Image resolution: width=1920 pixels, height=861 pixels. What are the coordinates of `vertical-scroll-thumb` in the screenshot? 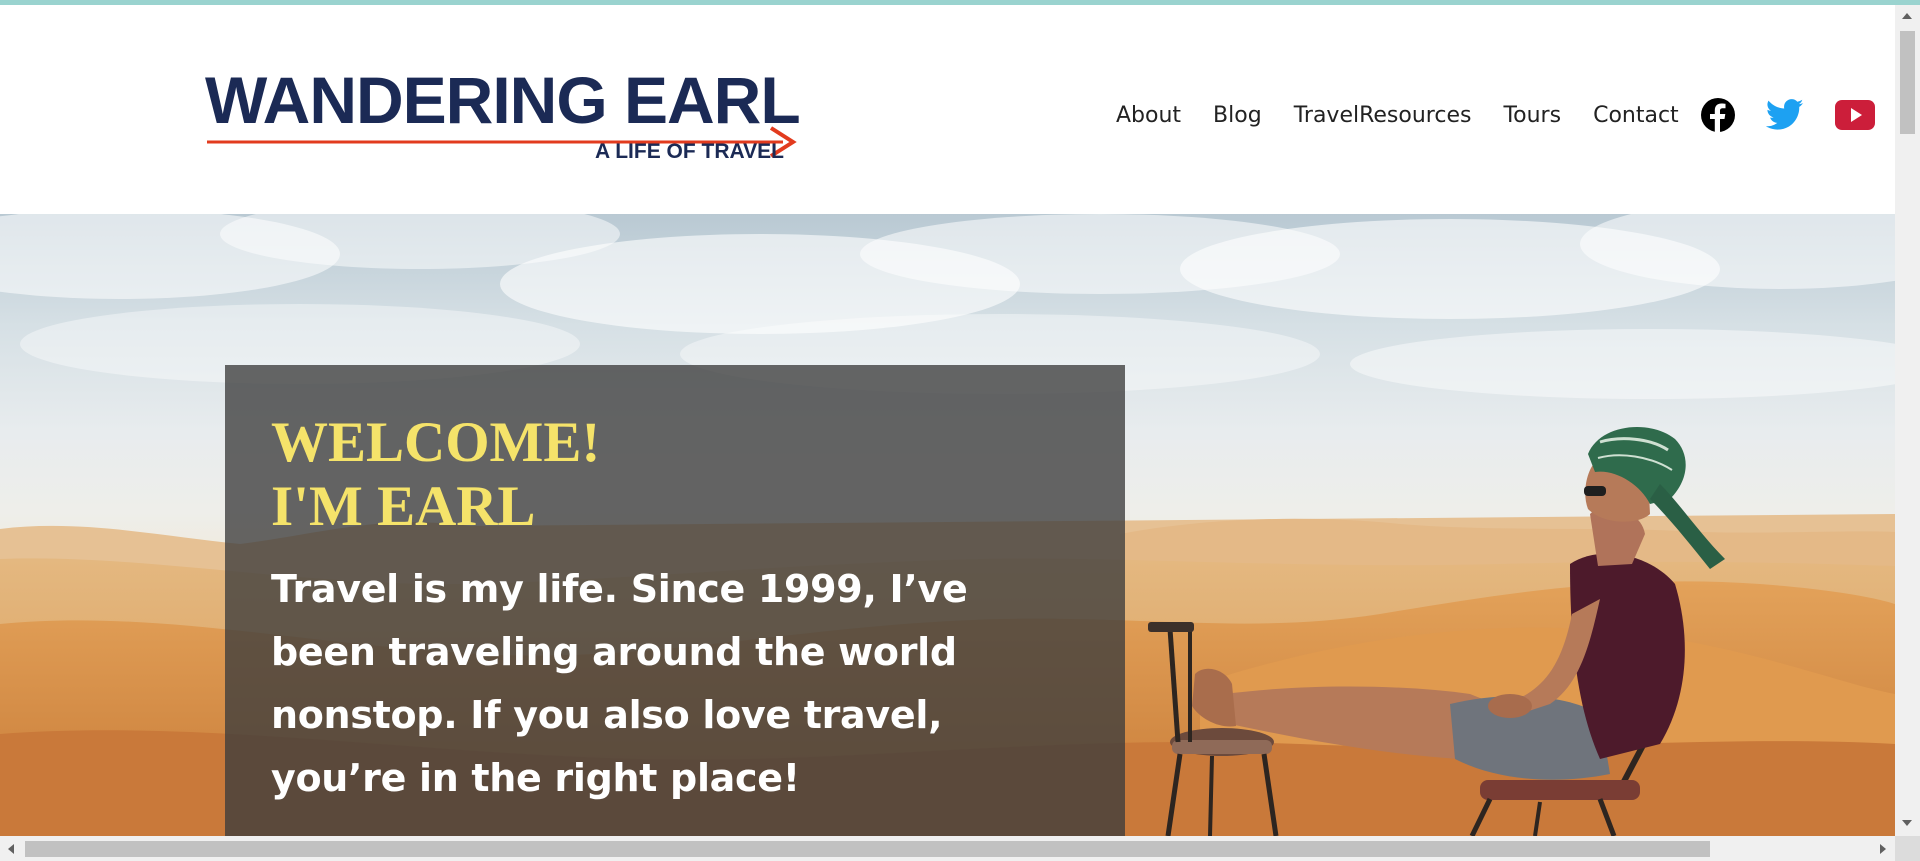 It's located at (1907, 82).